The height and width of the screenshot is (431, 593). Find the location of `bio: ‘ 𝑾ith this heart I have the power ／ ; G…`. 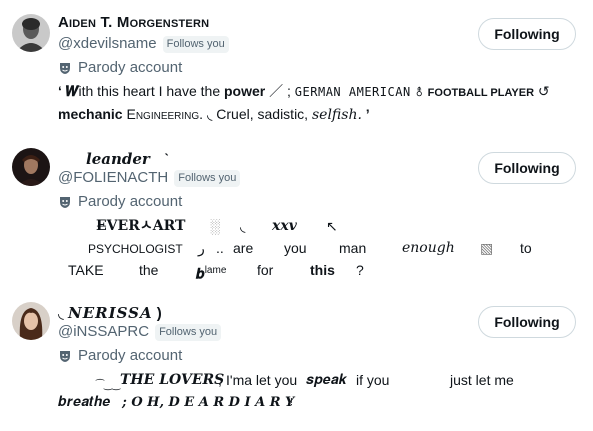

bio: ‘ 𝑾ith this heart I have the power ／ ; G… is located at coordinates (317, 103).